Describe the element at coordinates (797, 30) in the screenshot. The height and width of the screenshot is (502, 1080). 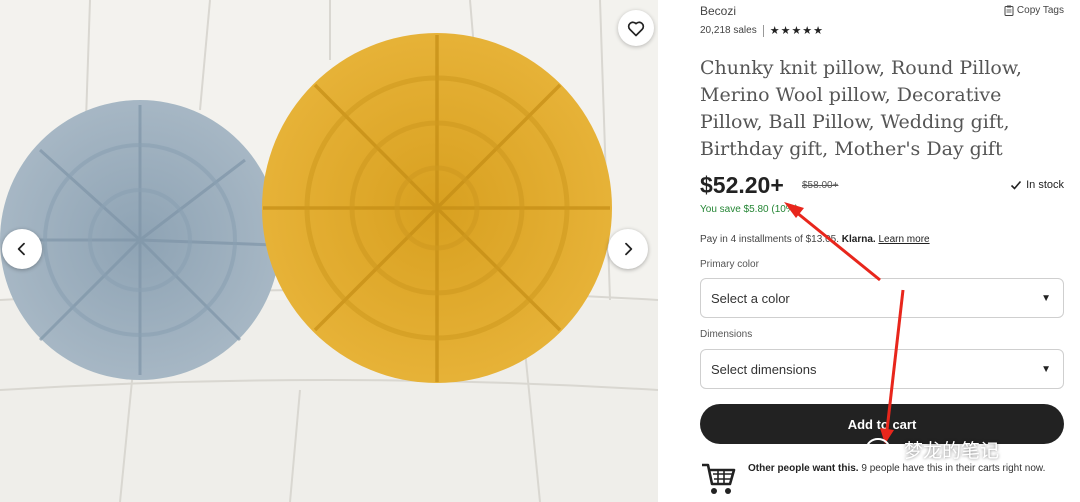
I see `star-rating: ★★★★★` at that location.